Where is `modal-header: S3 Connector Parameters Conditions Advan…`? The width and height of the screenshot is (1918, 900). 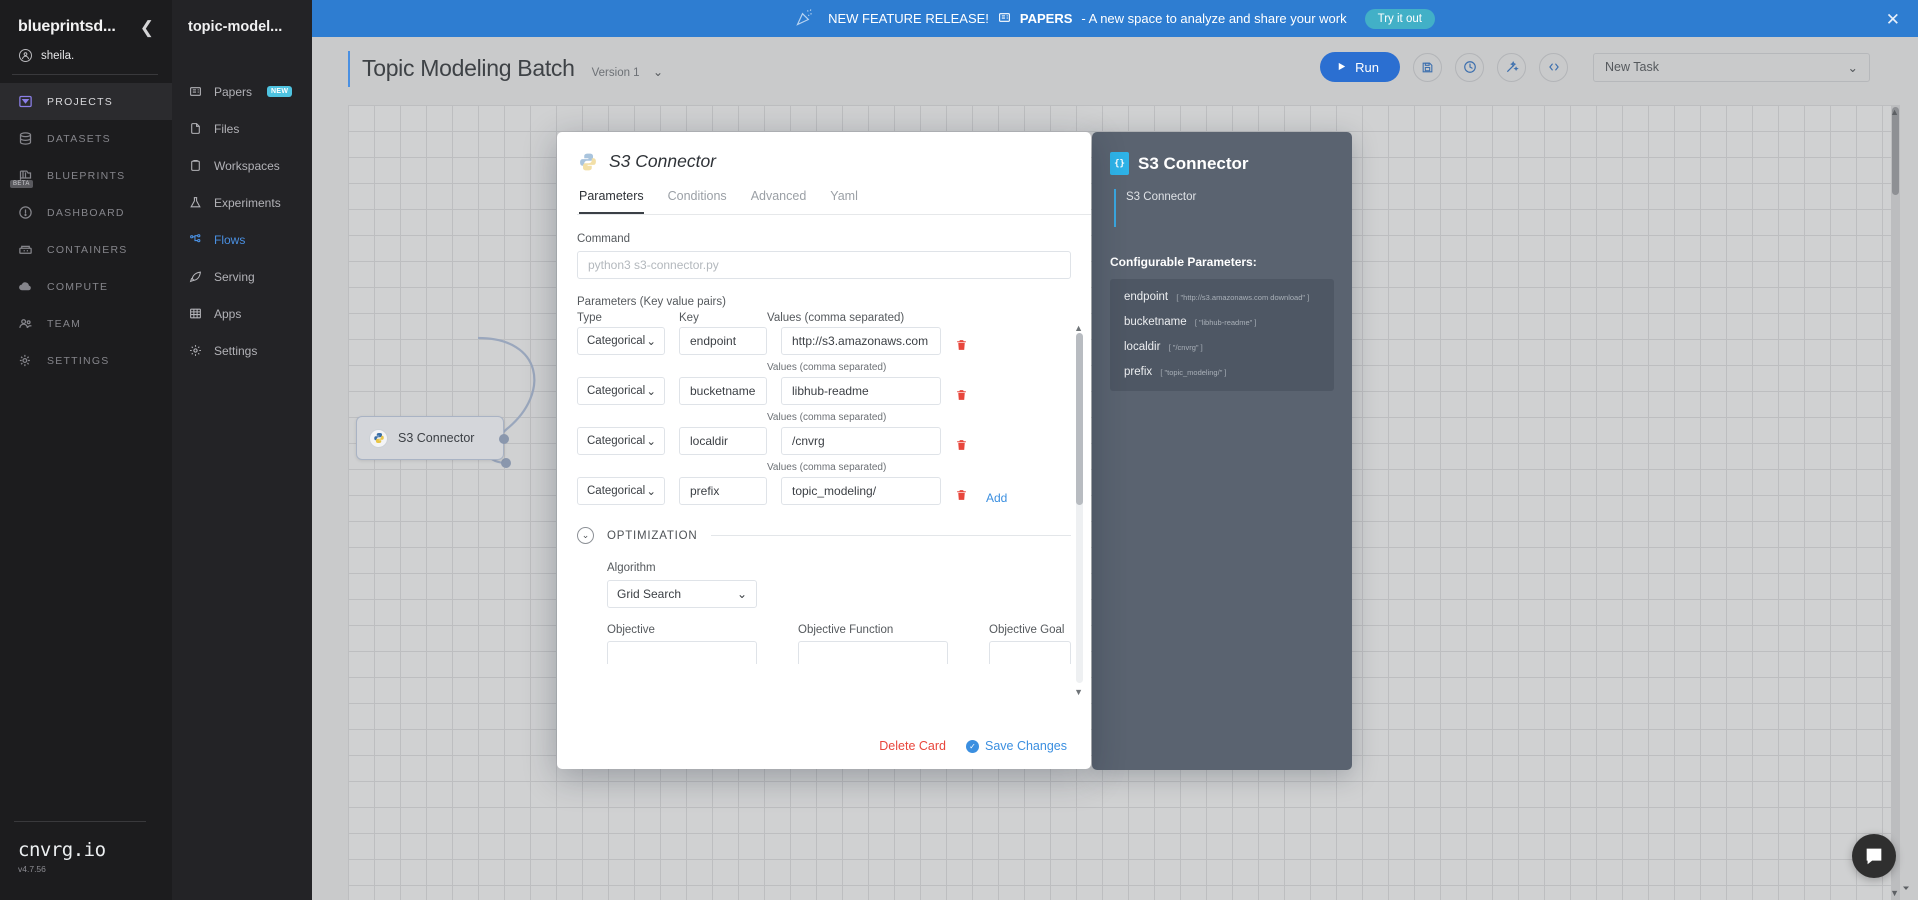 modal-header: S3 Connector Parameters Conditions Advan… is located at coordinates (824, 173).